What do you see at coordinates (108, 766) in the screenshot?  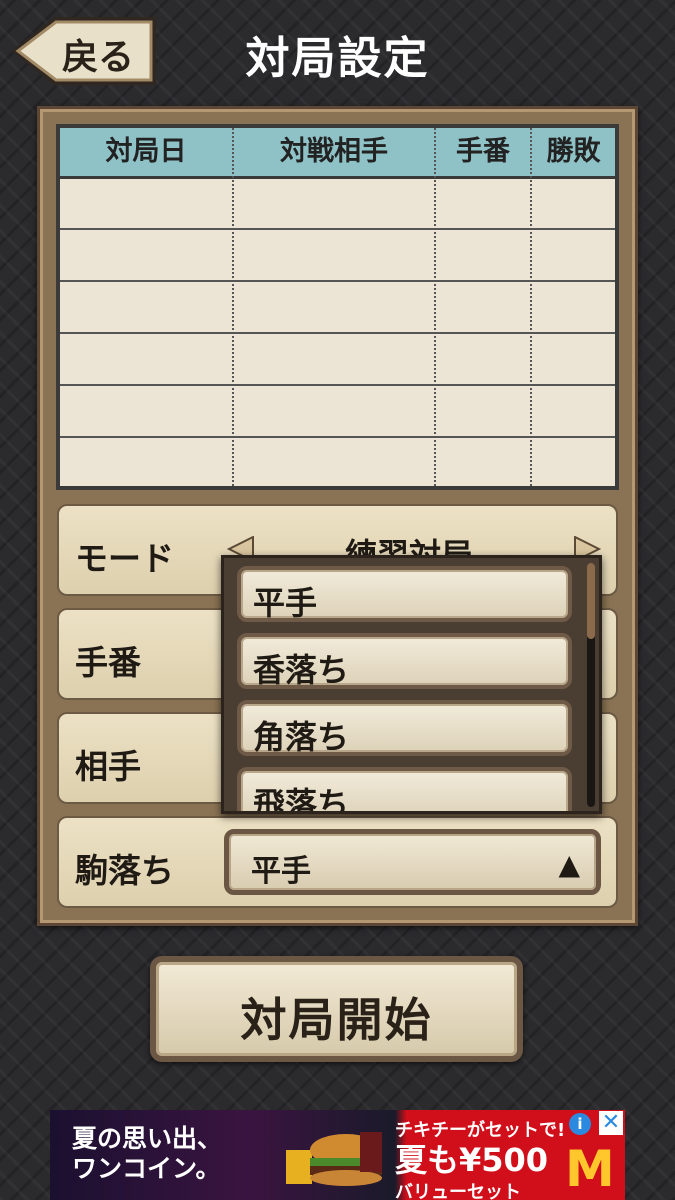 I see `opponent-label: 相手` at bounding box center [108, 766].